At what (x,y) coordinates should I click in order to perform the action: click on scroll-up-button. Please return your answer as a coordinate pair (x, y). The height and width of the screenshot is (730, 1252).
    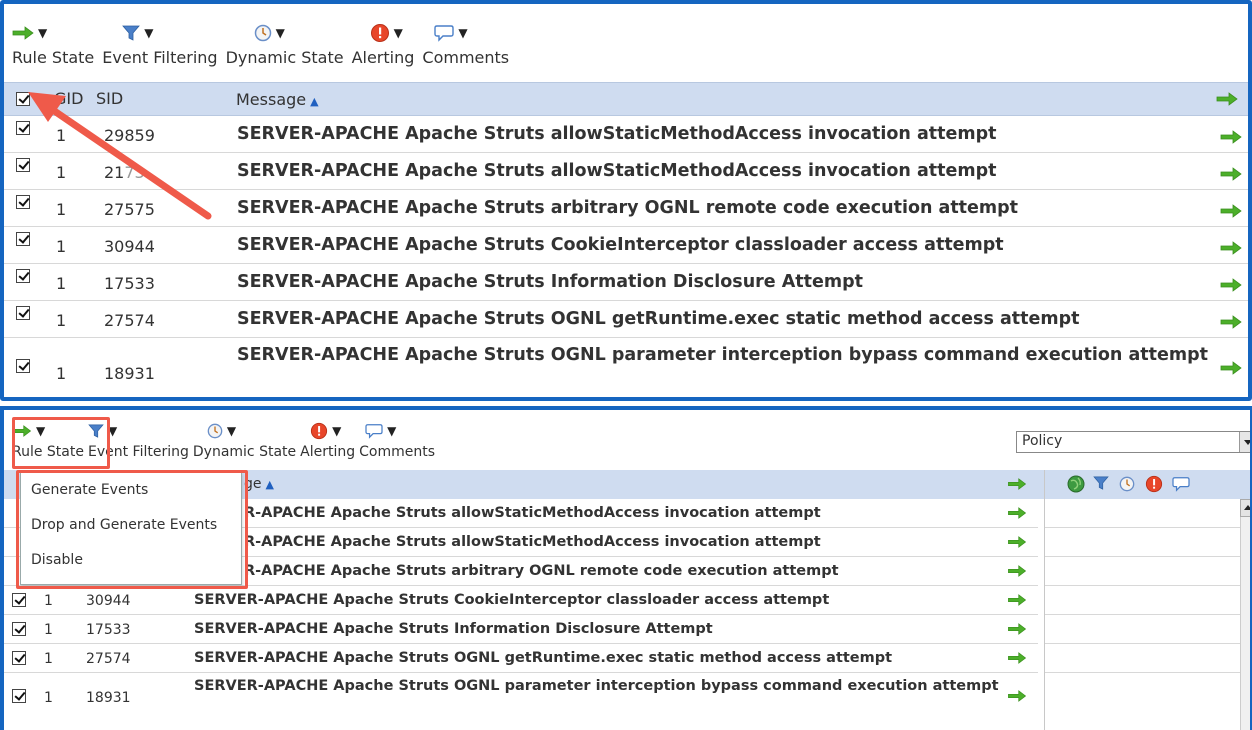
    Looking at the image, I should click on (1245, 508).